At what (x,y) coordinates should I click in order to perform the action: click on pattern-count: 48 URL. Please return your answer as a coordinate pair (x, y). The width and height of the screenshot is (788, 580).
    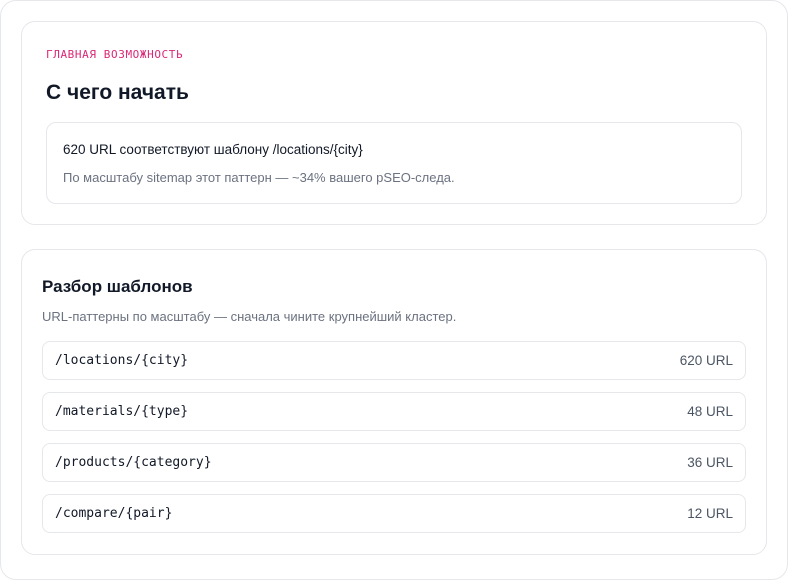
    Looking at the image, I should click on (710, 411).